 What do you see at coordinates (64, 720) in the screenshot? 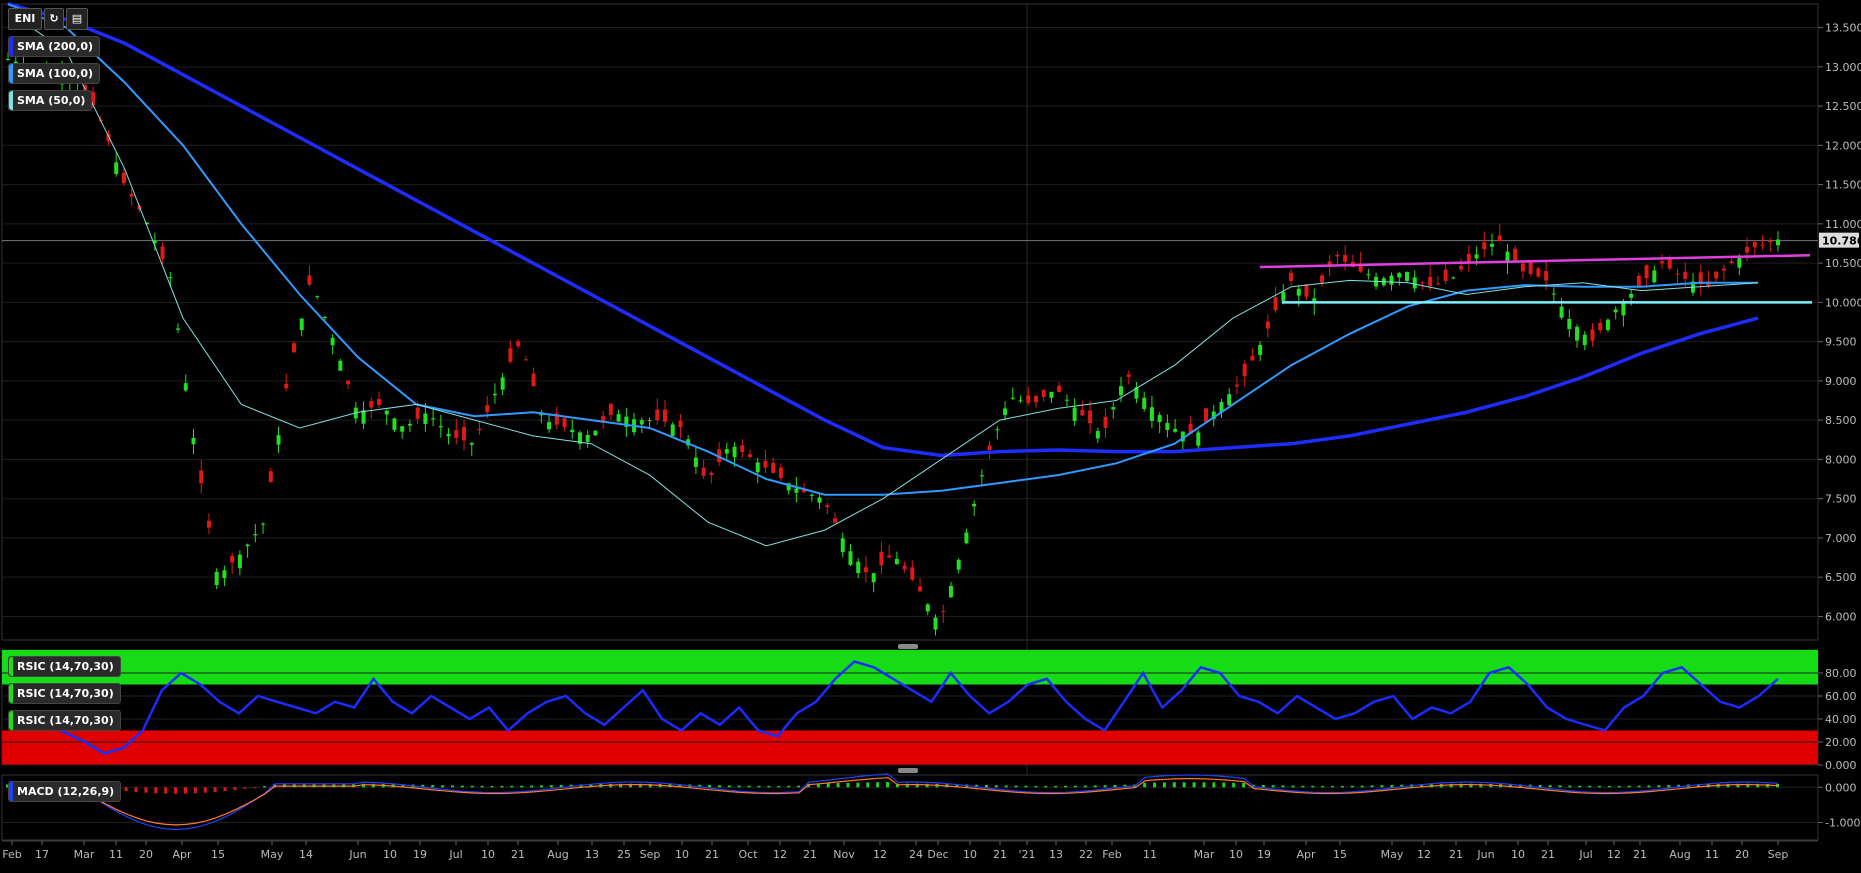
I see `rsi-badge-3: RSIC (14,70,30)` at bounding box center [64, 720].